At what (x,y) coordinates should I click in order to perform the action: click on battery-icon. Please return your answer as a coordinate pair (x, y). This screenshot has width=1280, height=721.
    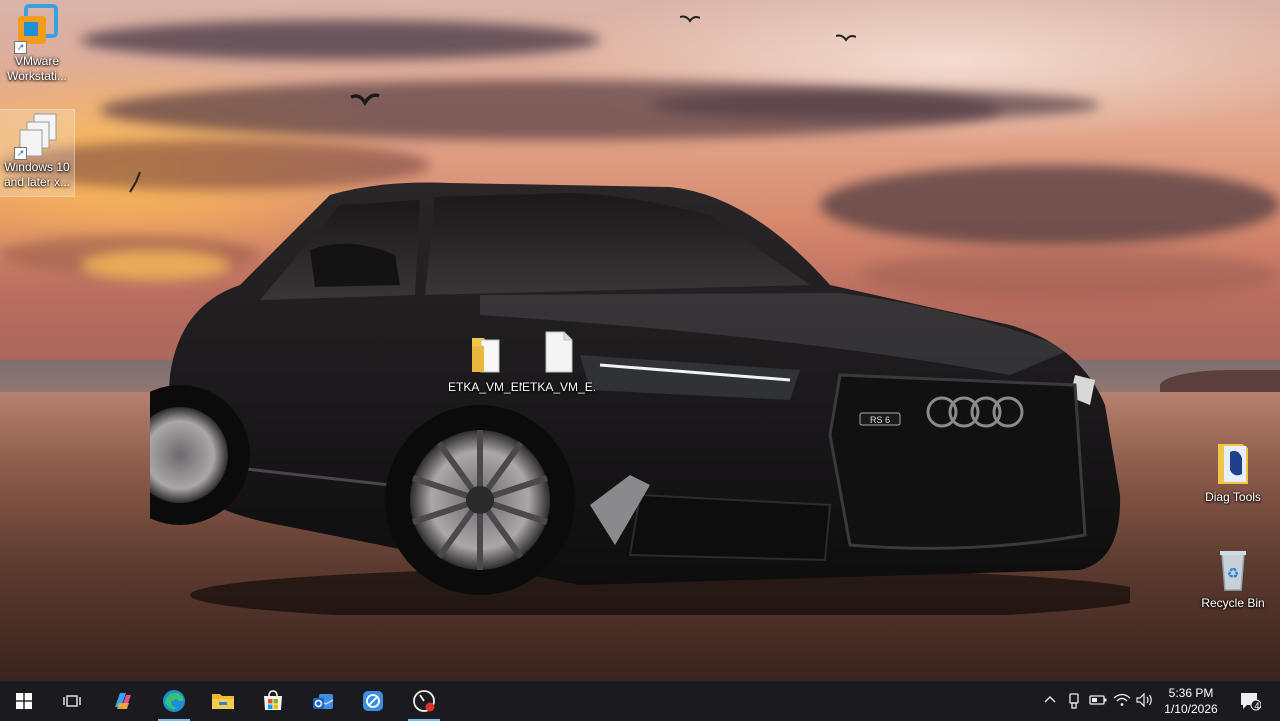
    Looking at the image, I should click on (1098, 701).